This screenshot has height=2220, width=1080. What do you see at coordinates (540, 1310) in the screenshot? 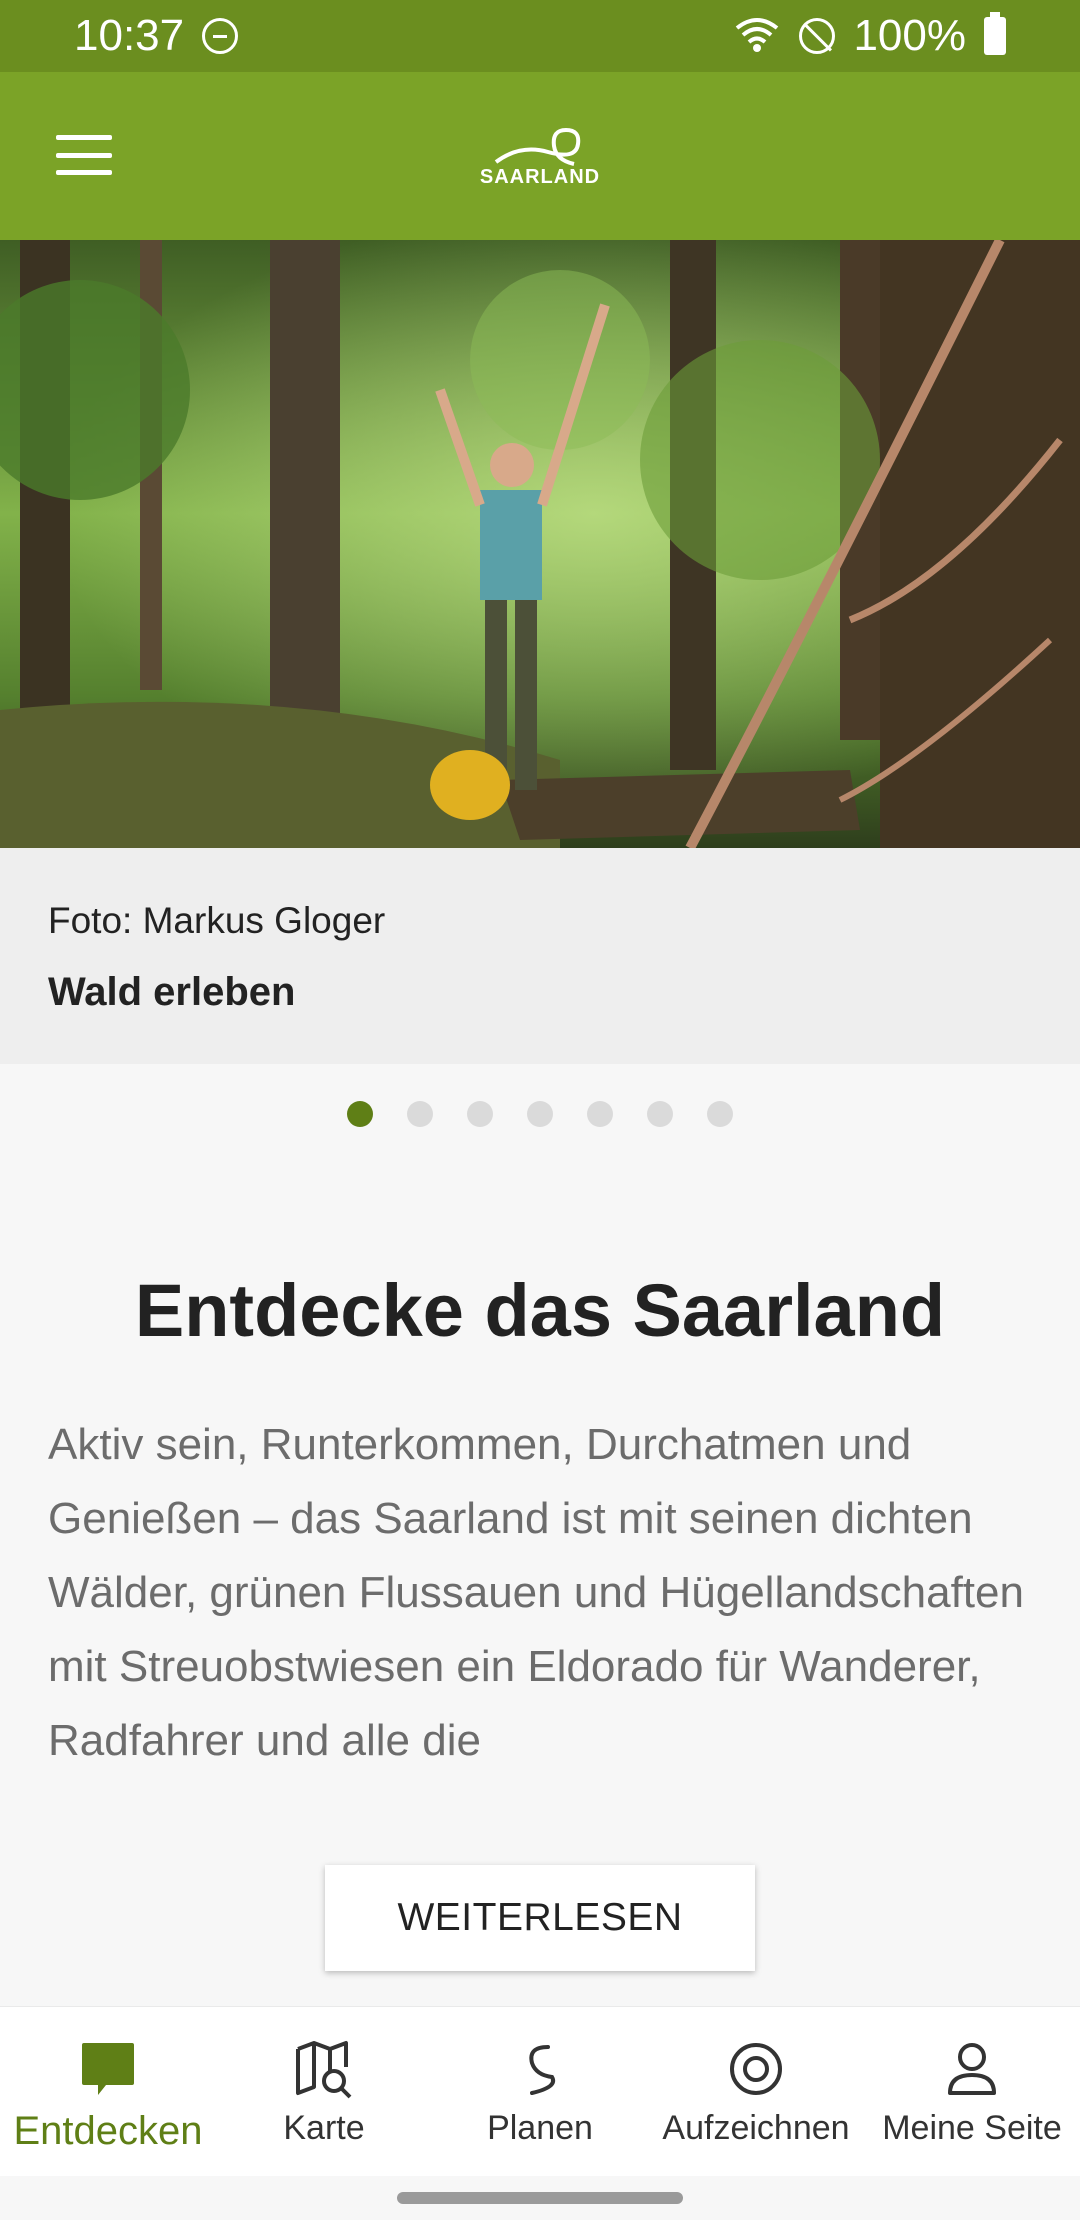
I see `page-headline: Entdecke das Saarland` at bounding box center [540, 1310].